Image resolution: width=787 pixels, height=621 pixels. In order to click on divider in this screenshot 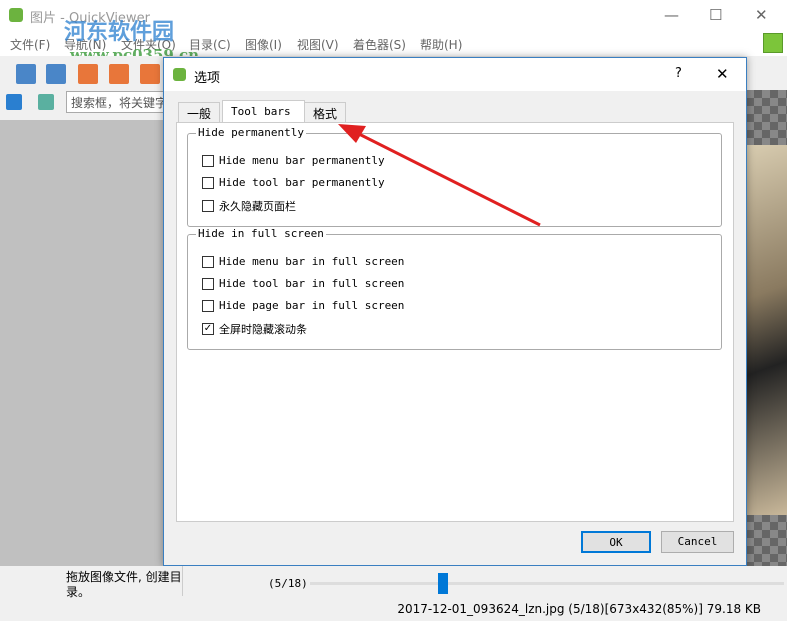, I will do `click(182, 581)`.